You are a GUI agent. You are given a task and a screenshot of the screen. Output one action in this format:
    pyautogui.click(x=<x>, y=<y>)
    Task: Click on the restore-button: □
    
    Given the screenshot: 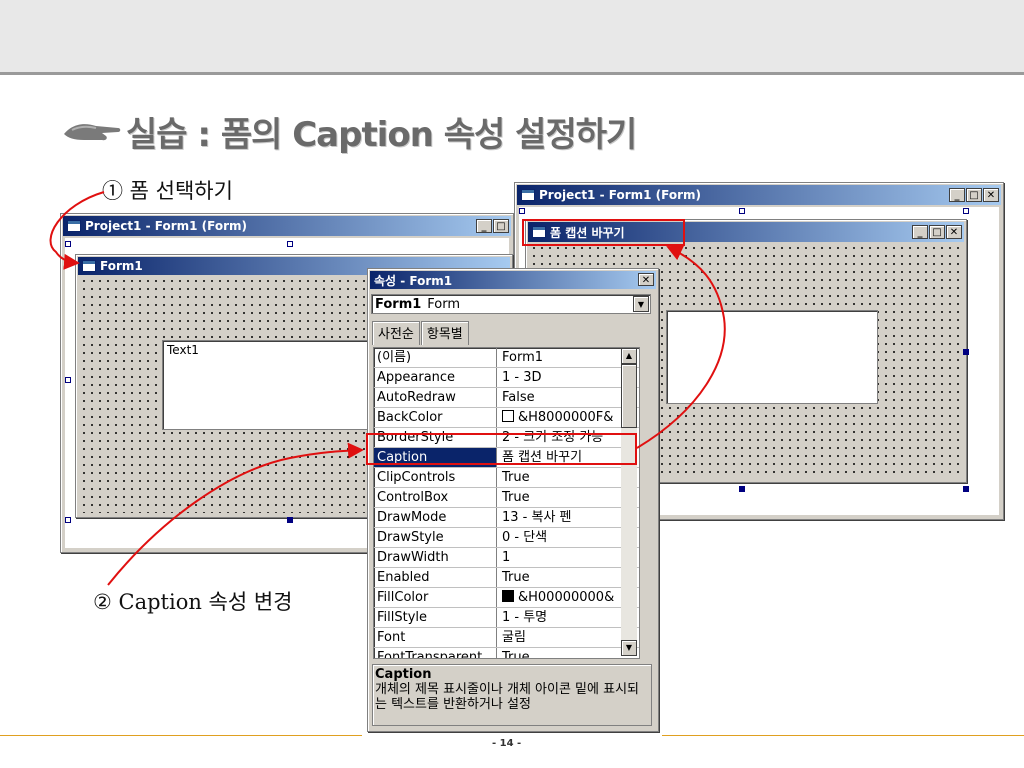 What is the action you would take?
    pyautogui.click(x=501, y=226)
    